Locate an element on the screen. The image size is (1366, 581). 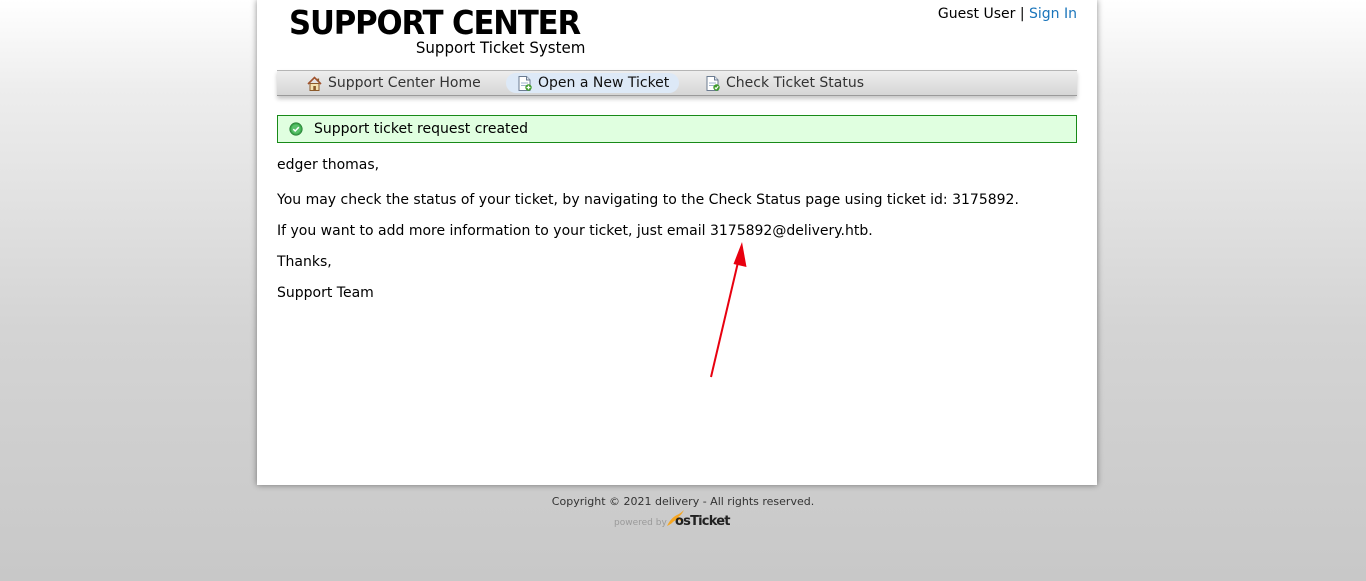
user-info: Guest User | Sign In is located at coordinates (1007, 14).